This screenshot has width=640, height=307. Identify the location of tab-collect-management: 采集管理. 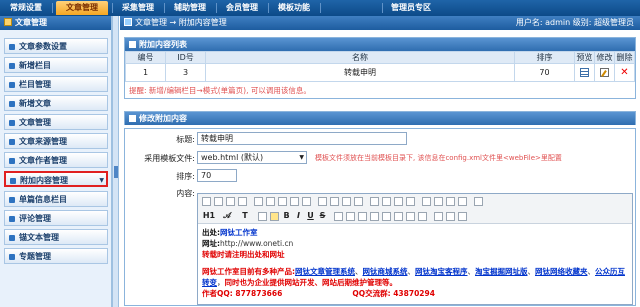
(138, 8).